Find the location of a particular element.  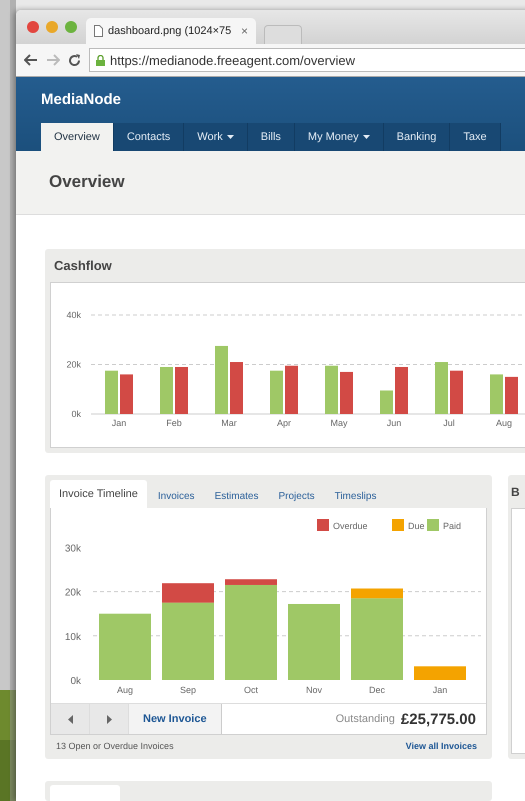

legend-label: Due is located at coordinates (416, 526).